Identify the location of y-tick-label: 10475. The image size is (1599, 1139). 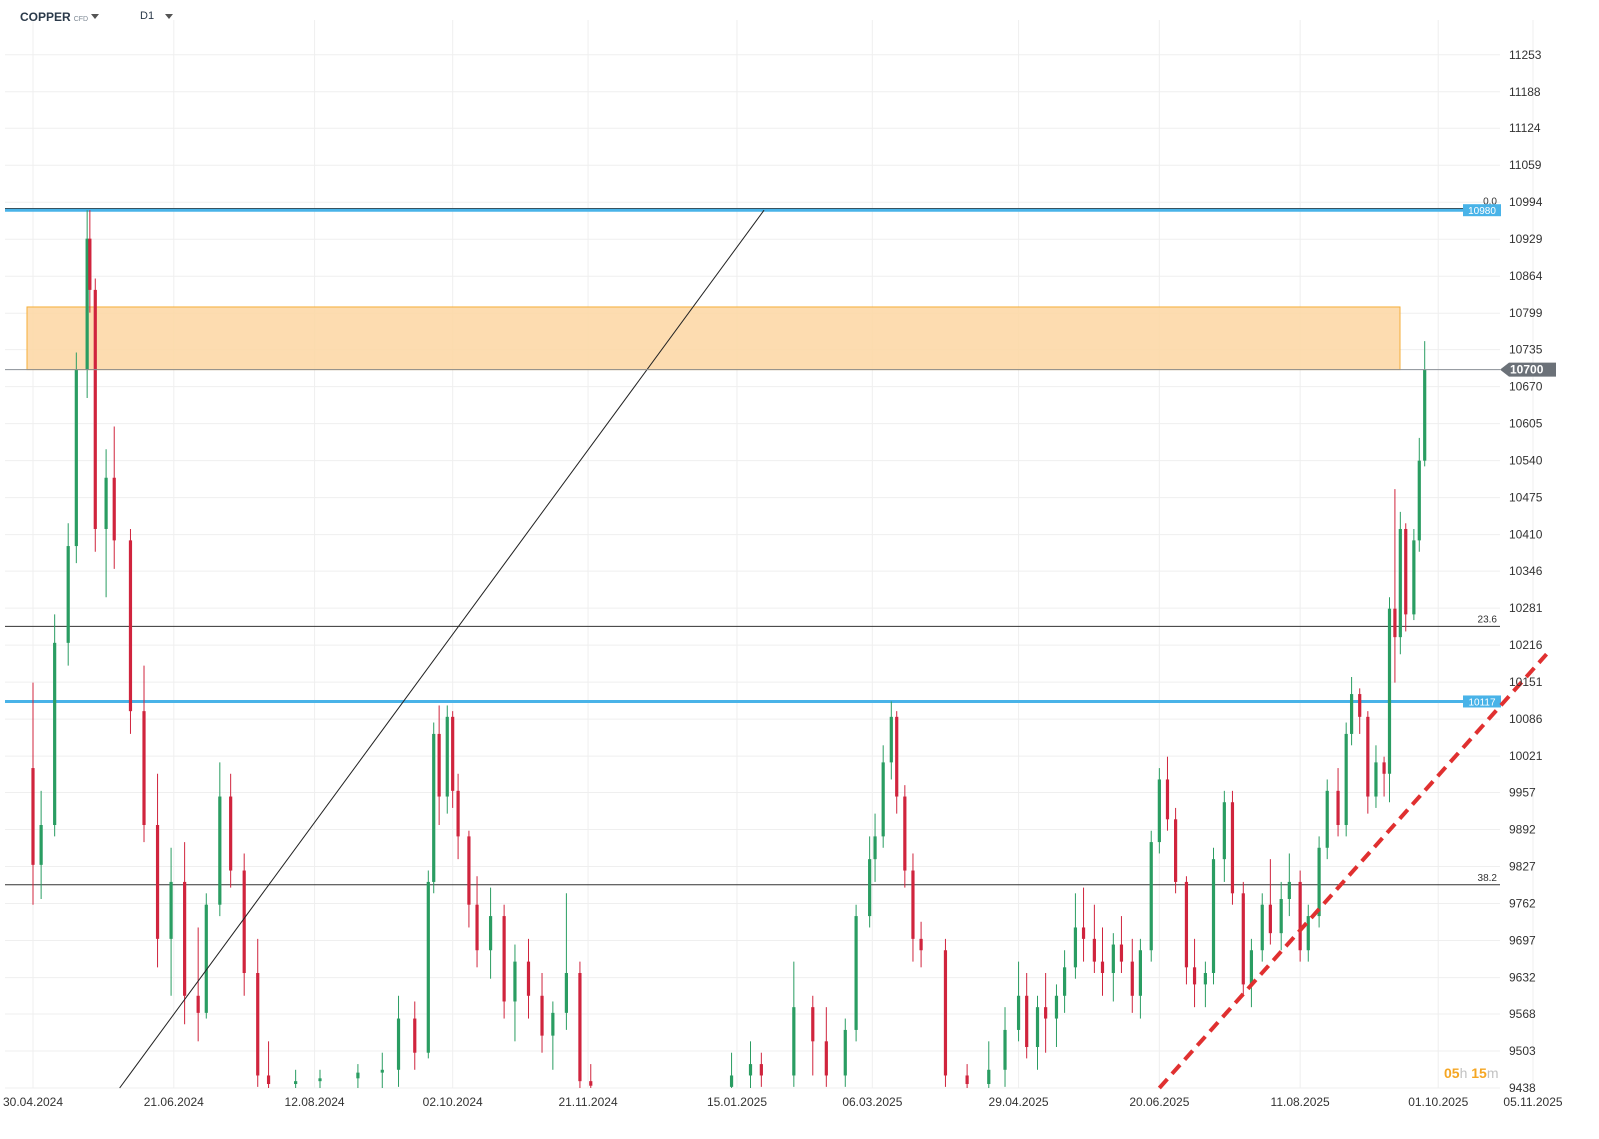
(1526, 498).